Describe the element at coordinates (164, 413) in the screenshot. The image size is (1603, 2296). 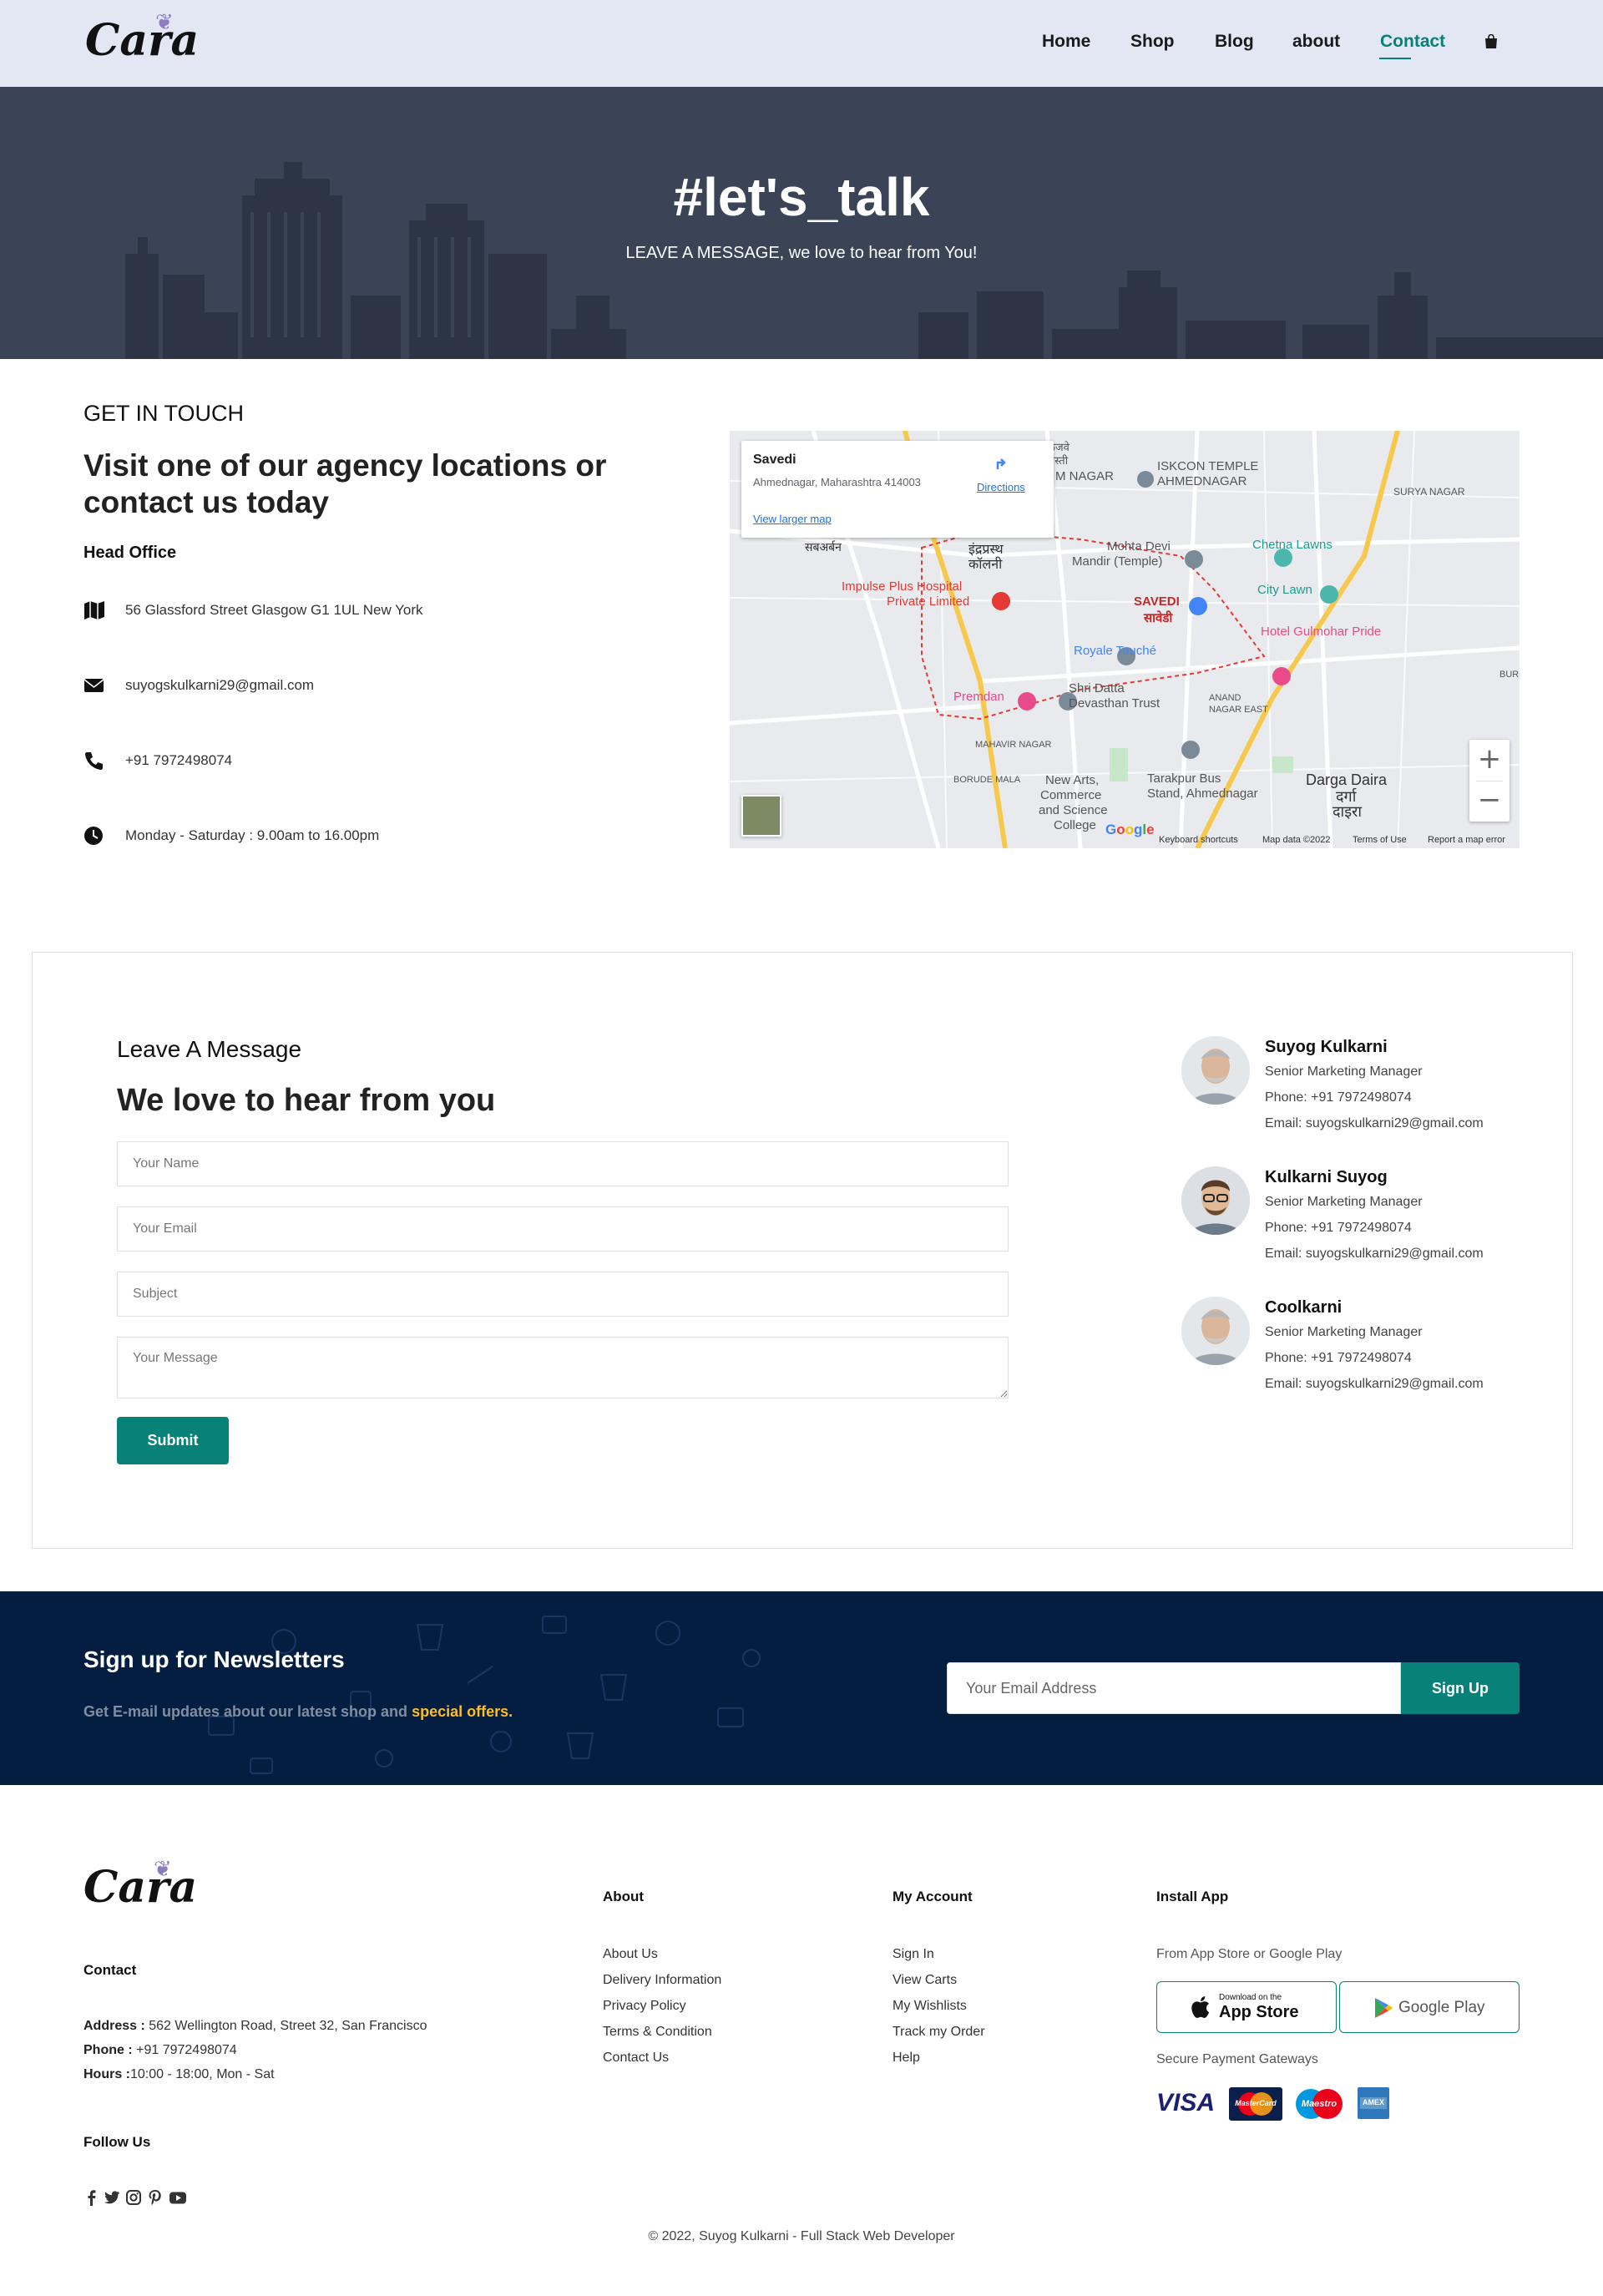
I see `get-in-touch-label: GET IN TOUCH` at that location.